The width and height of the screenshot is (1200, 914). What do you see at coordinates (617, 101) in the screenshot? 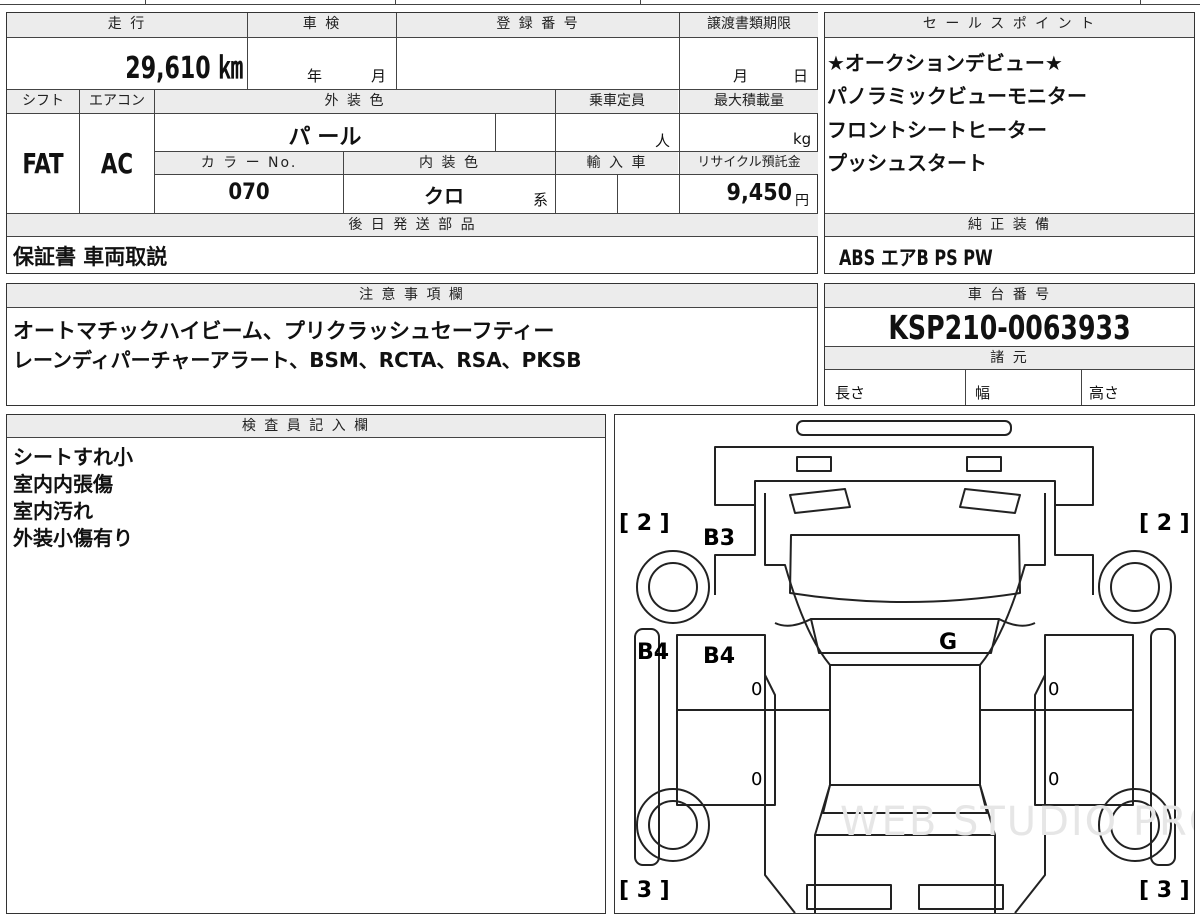
I see `seating-capacity-label: 乗車定員` at bounding box center [617, 101].